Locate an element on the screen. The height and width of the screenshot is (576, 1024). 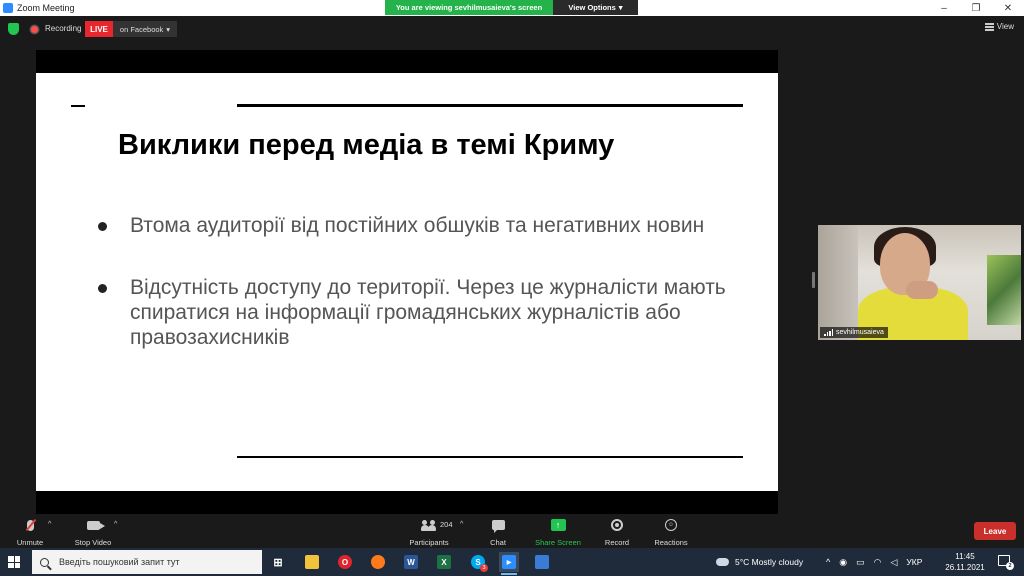
reactions-button: ☺ Reactions is located at coordinates (671, 532).